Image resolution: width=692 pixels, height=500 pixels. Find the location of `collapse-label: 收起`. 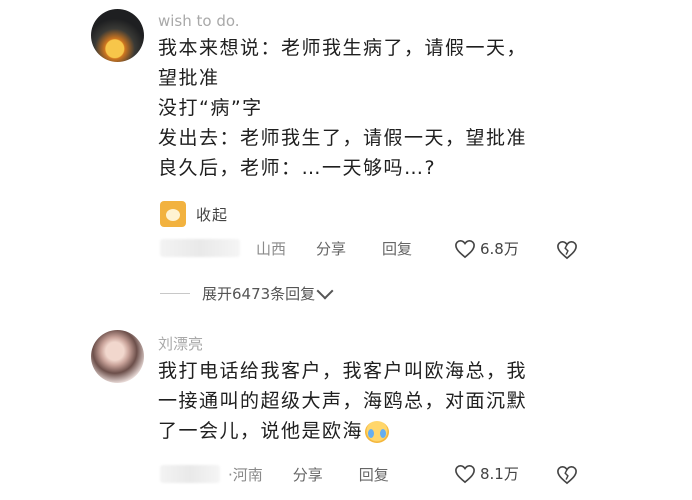

collapse-label: 收起 is located at coordinates (212, 214).